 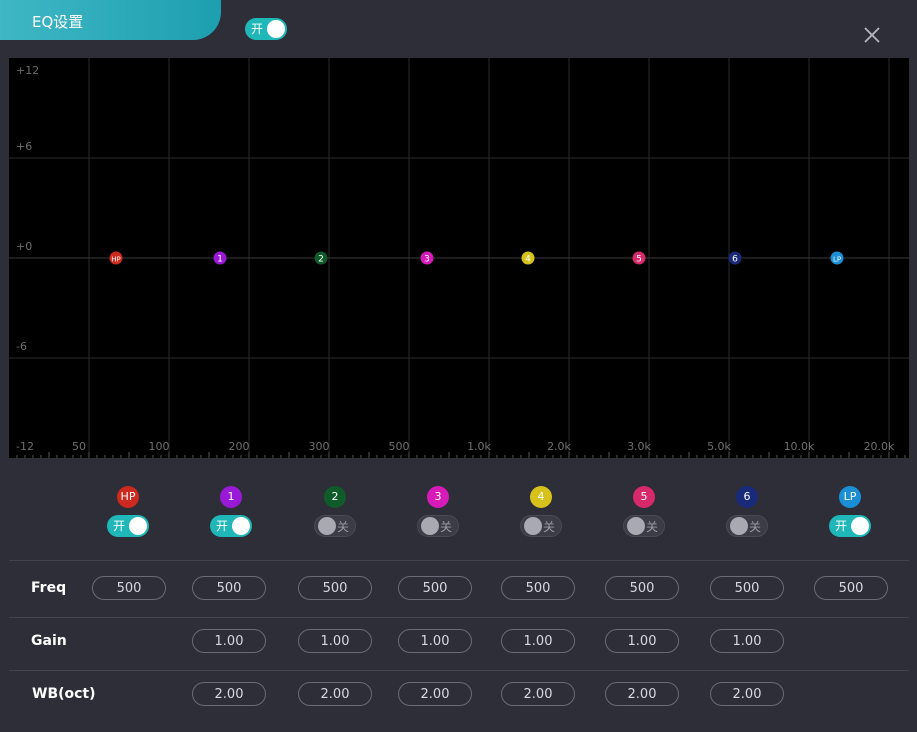 I want to click on x-tick-label: 300, so click(x=319, y=446).